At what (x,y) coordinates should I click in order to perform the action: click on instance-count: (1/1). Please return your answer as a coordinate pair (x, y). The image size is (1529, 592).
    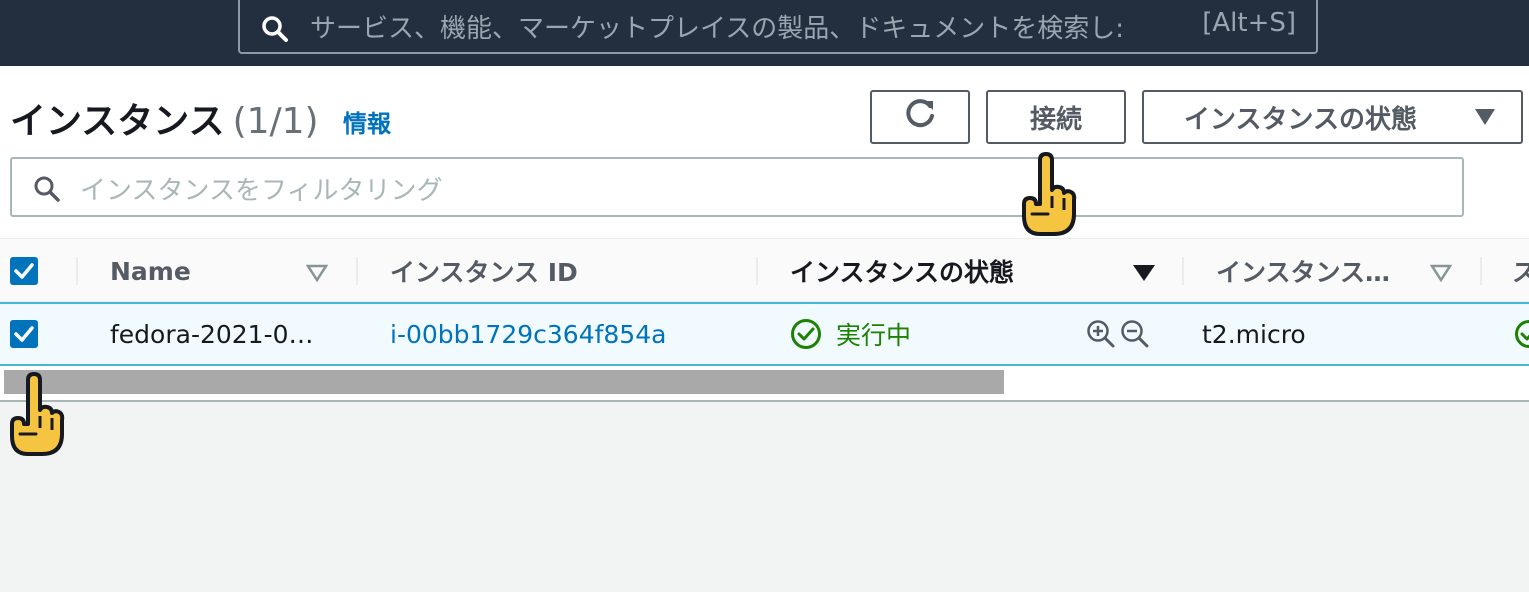
    Looking at the image, I should click on (275, 121).